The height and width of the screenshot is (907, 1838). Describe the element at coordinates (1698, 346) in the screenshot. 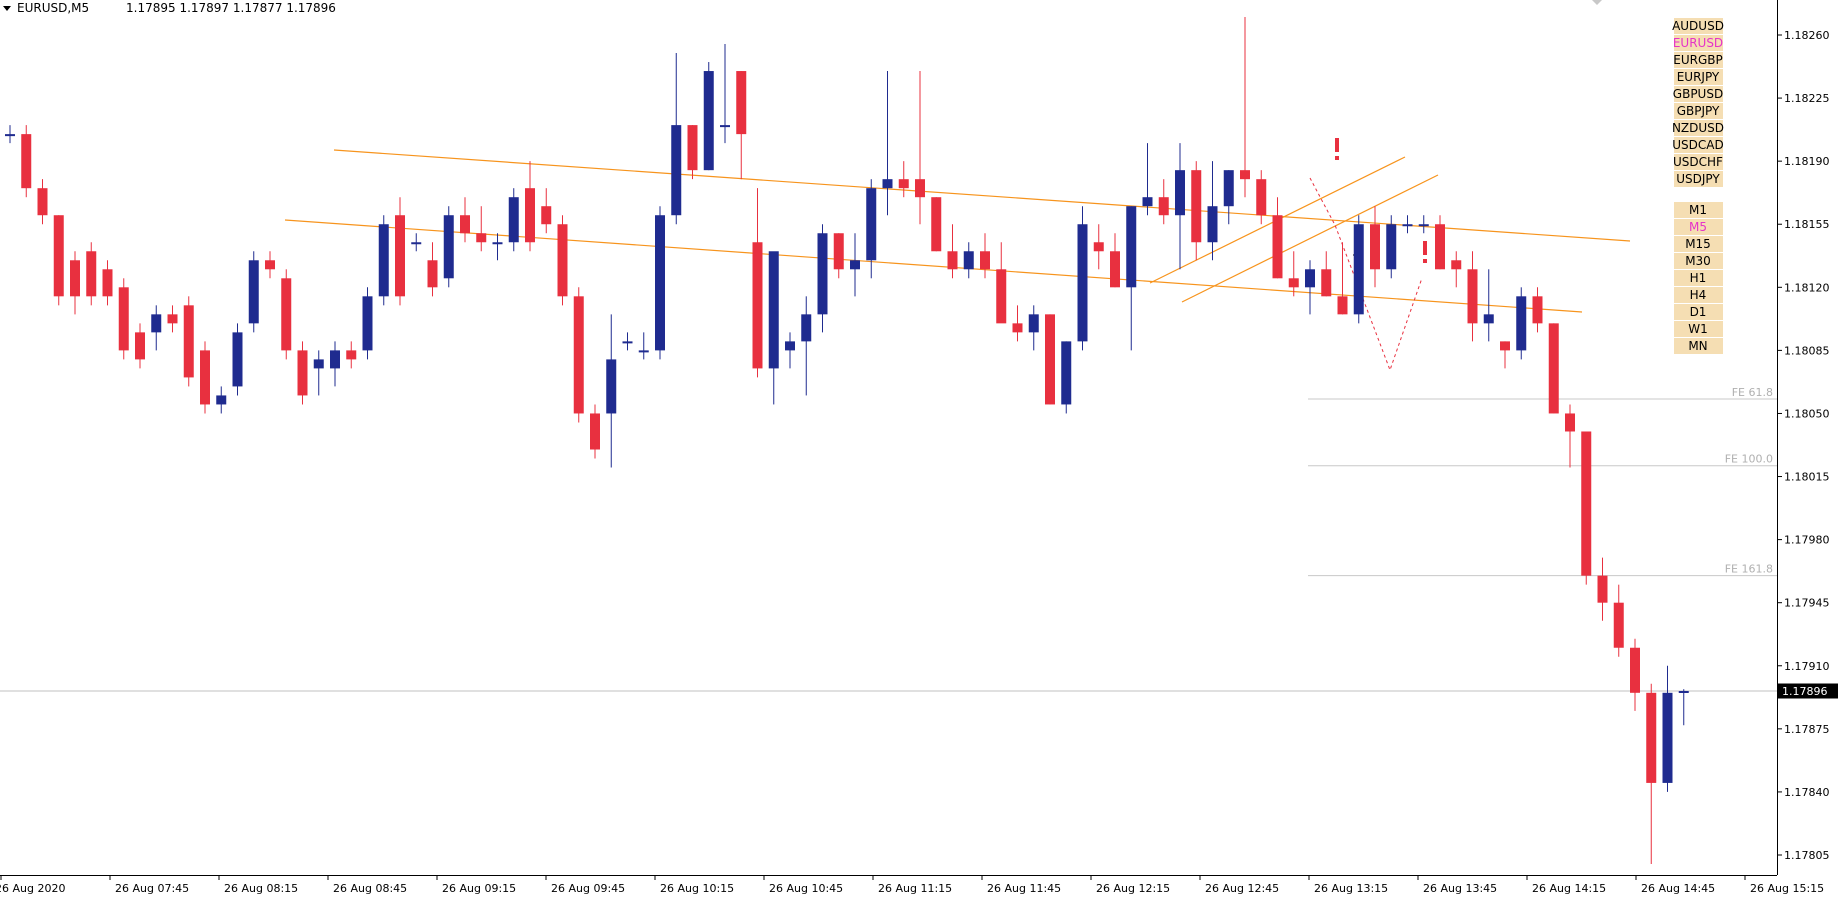

I see `timeframe-button-mn: MN` at that location.